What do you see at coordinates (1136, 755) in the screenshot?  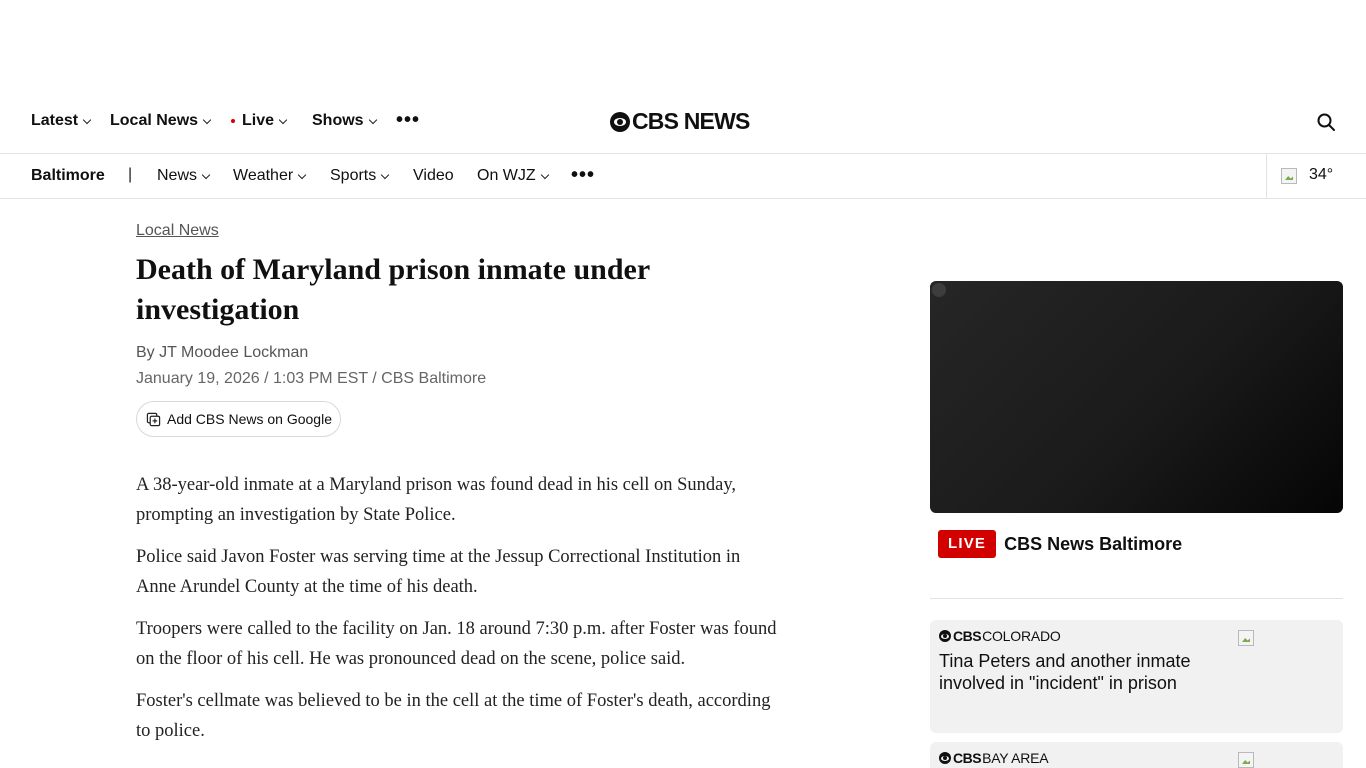 I see `related-story-card: CBS BAY AREA` at bounding box center [1136, 755].